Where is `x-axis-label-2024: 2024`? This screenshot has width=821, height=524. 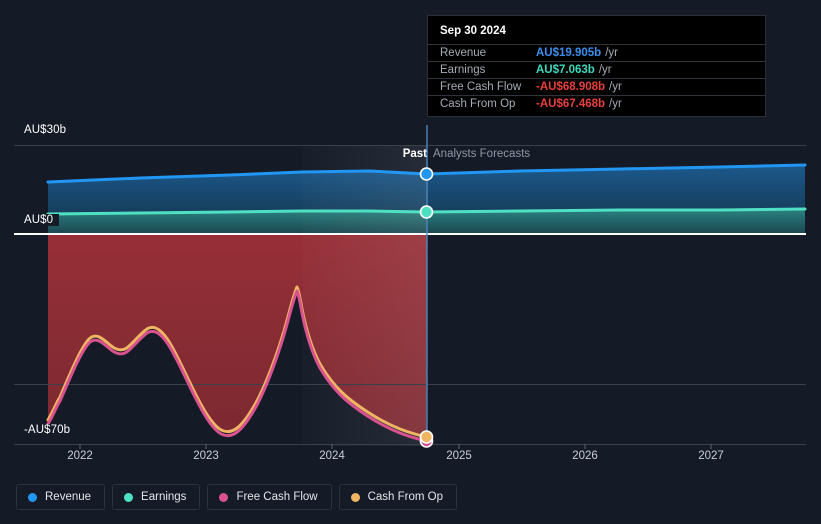
x-axis-label-2024: 2024 is located at coordinates (332, 456).